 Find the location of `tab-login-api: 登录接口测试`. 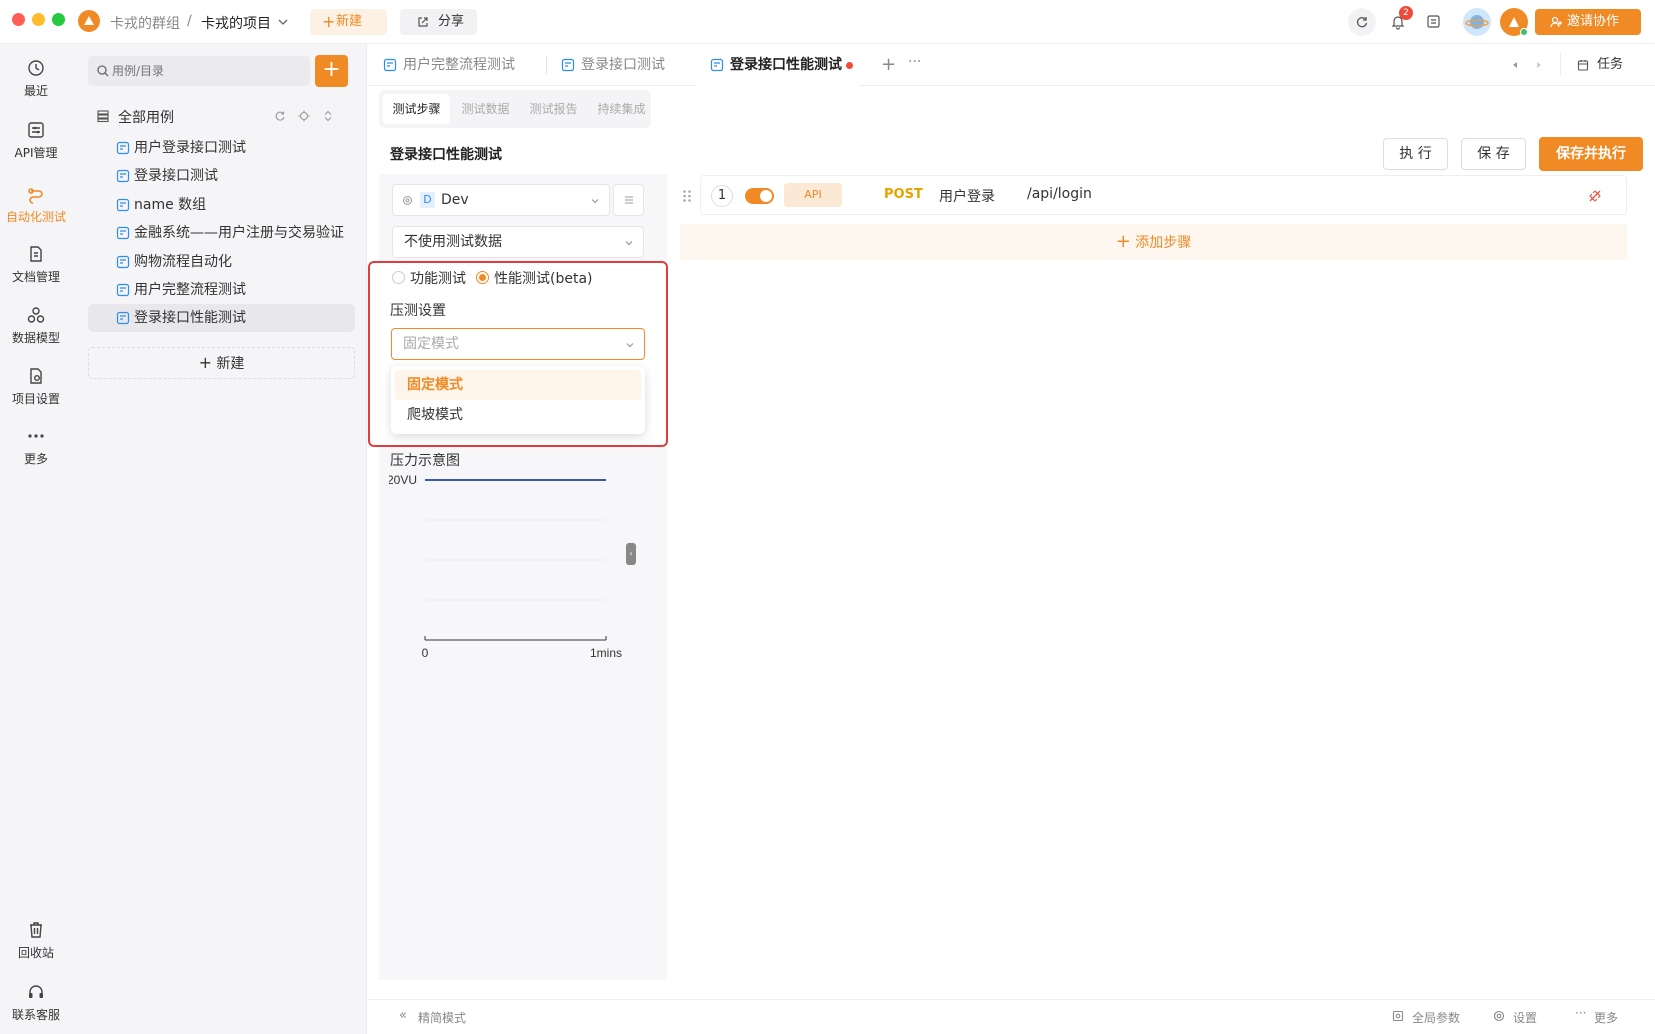

tab-login-api: 登录接口测试 is located at coordinates (613, 65).